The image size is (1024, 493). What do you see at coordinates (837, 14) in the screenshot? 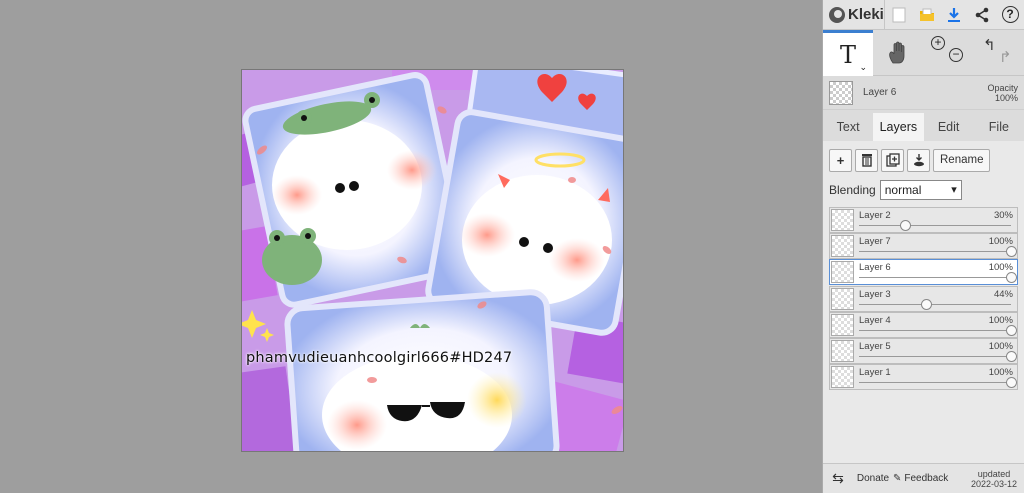
I see `kleki-logo-icon` at bounding box center [837, 14].